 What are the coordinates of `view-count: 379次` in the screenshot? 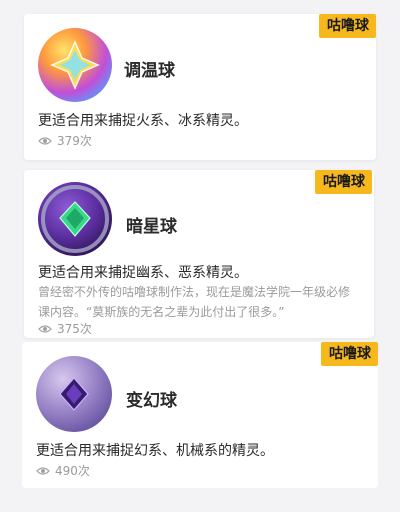 It's located at (65, 140).